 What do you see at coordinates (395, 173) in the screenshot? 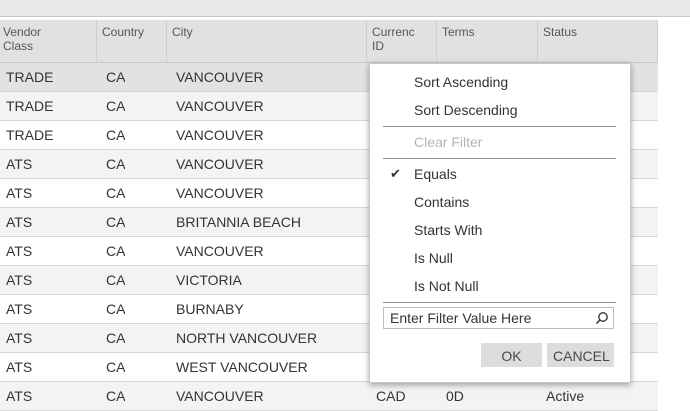
I see `checkmark-icon: ✔` at bounding box center [395, 173].